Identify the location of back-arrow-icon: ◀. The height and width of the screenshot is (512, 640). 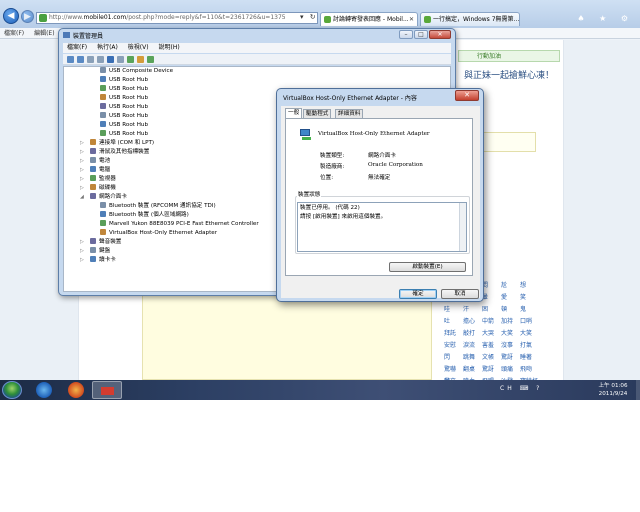
(11, 16).